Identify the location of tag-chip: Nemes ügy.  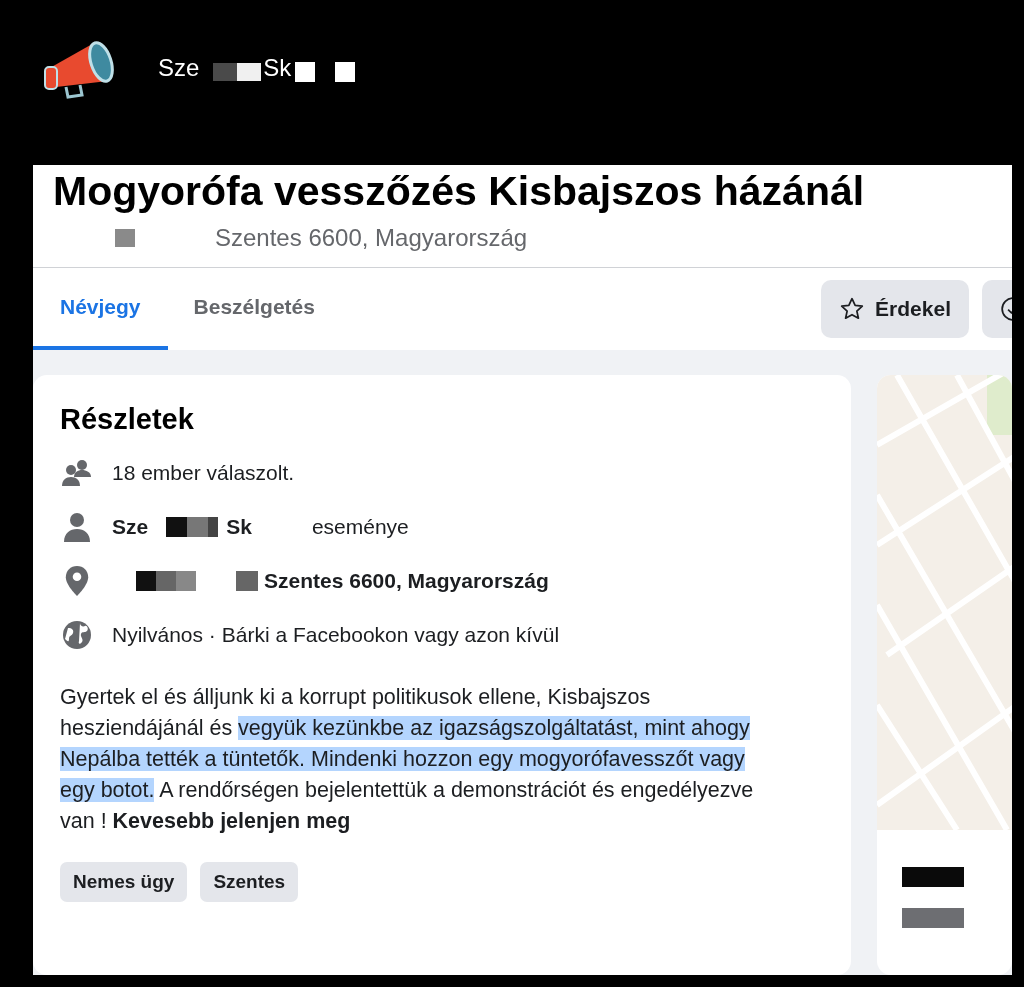
(124, 882).